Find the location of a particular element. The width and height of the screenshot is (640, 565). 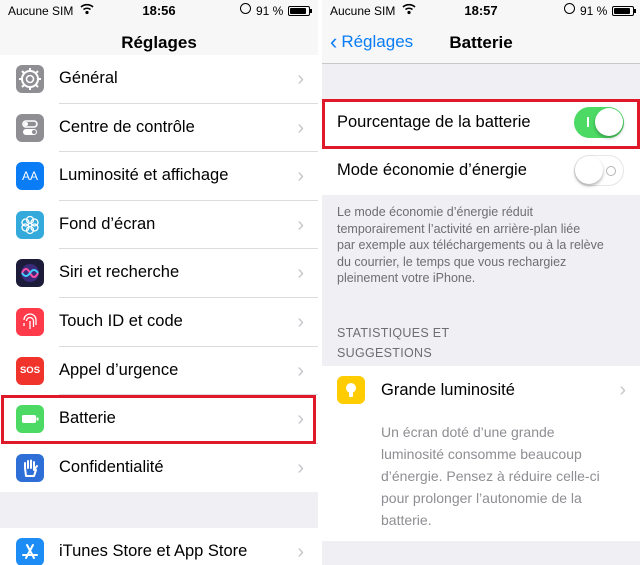

settings-row-label: Touch ID et code is located at coordinates (121, 320).